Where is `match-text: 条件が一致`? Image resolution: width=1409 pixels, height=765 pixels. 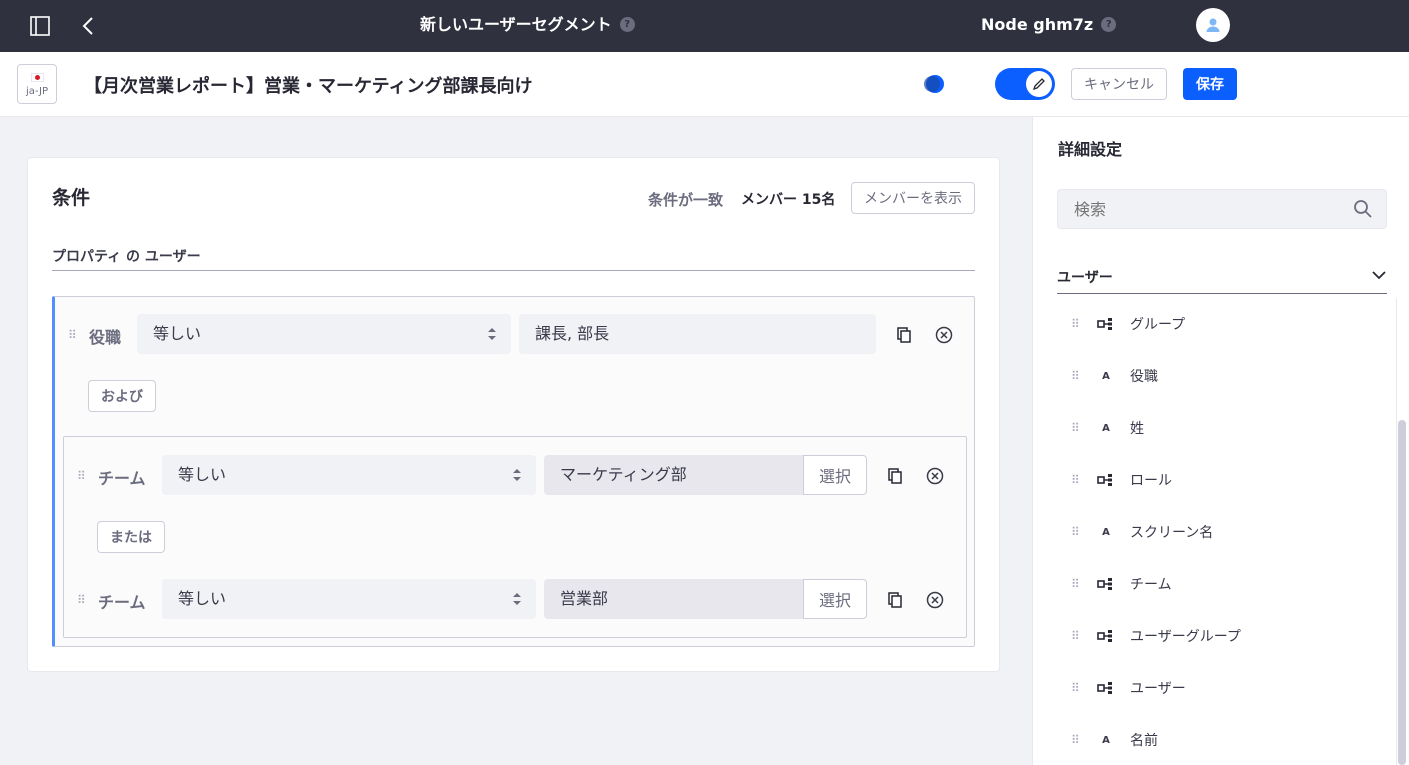 match-text: 条件が一致 is located at coordinates (686, 200).